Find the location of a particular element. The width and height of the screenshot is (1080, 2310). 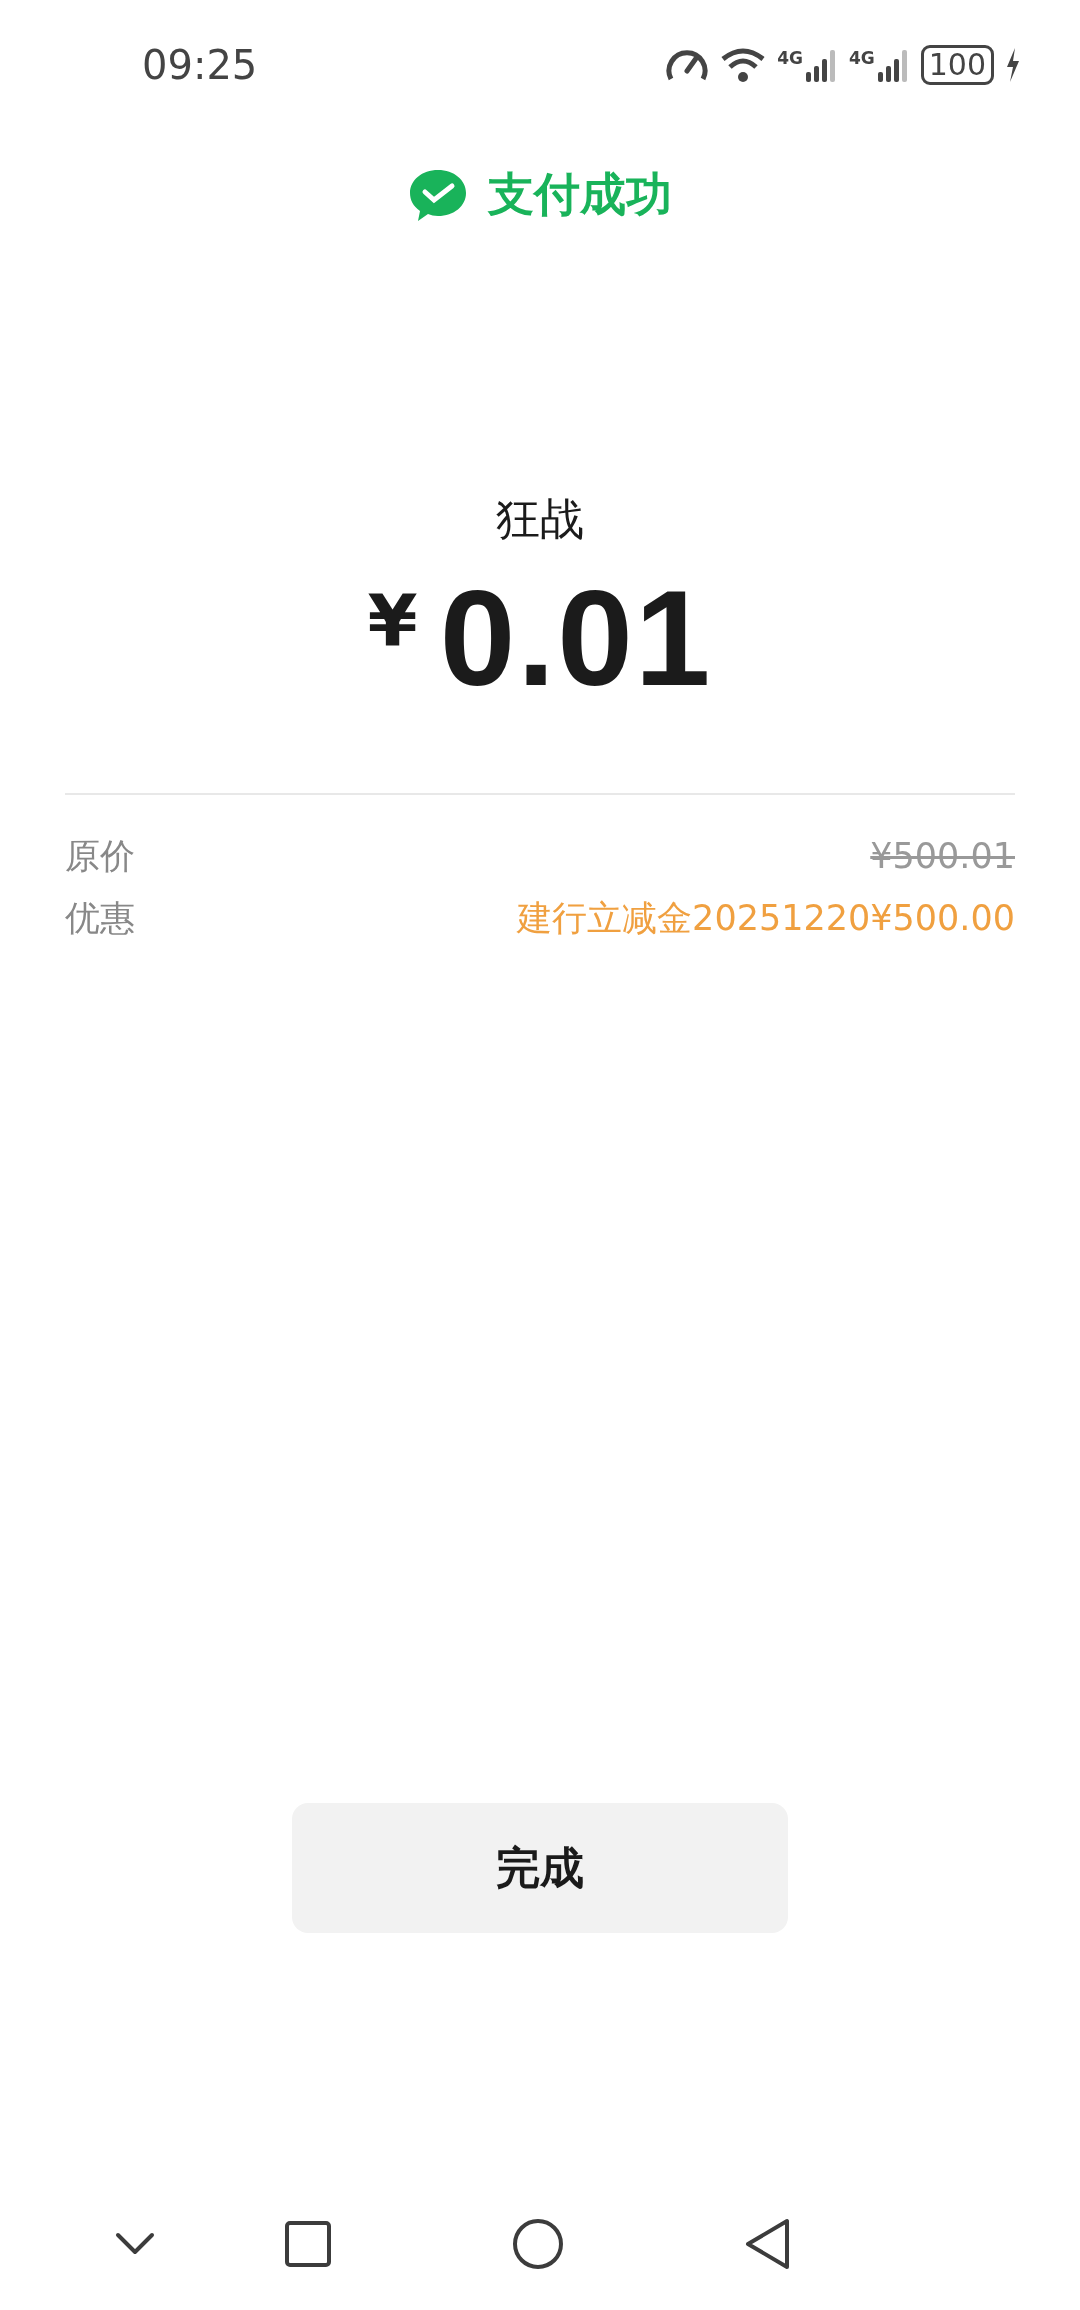

detail-label: 原价 is located at coordinates (100, 856).